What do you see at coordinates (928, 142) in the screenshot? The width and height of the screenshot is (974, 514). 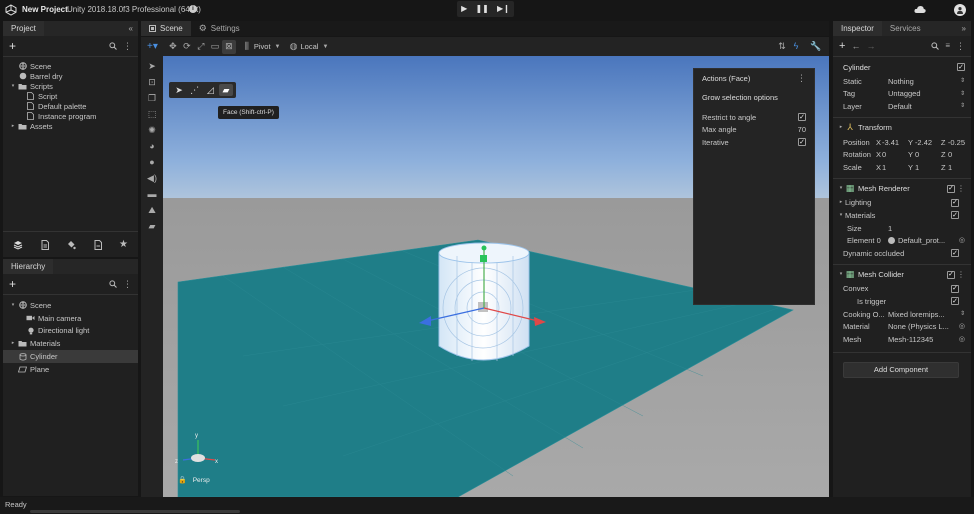 I see `position-y-field: -2.42` at bounding box center [928, 142].